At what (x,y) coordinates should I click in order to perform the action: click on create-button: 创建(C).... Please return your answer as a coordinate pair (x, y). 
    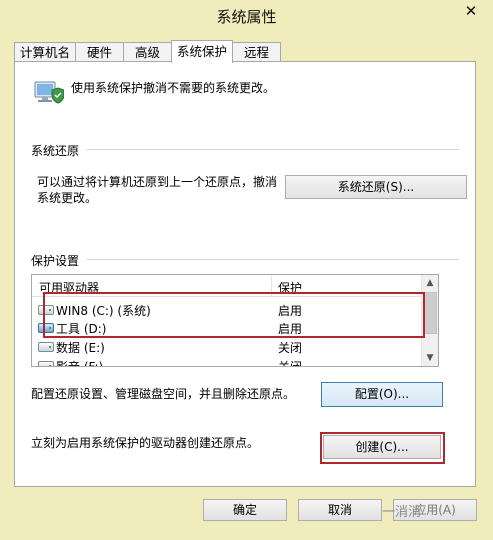
    Looking at the image, I should click on (382, 447).